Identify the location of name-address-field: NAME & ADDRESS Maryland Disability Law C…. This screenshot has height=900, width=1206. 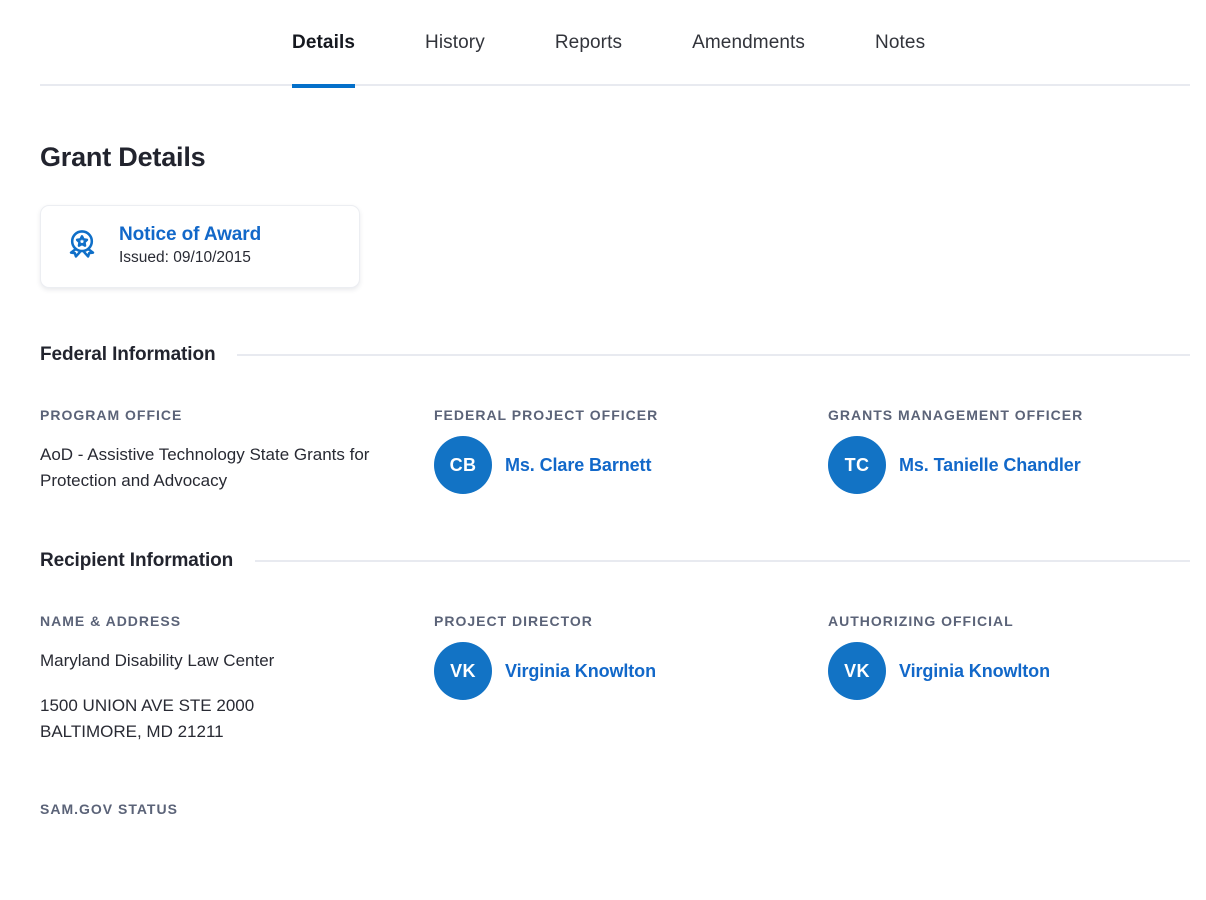
(237, 715).